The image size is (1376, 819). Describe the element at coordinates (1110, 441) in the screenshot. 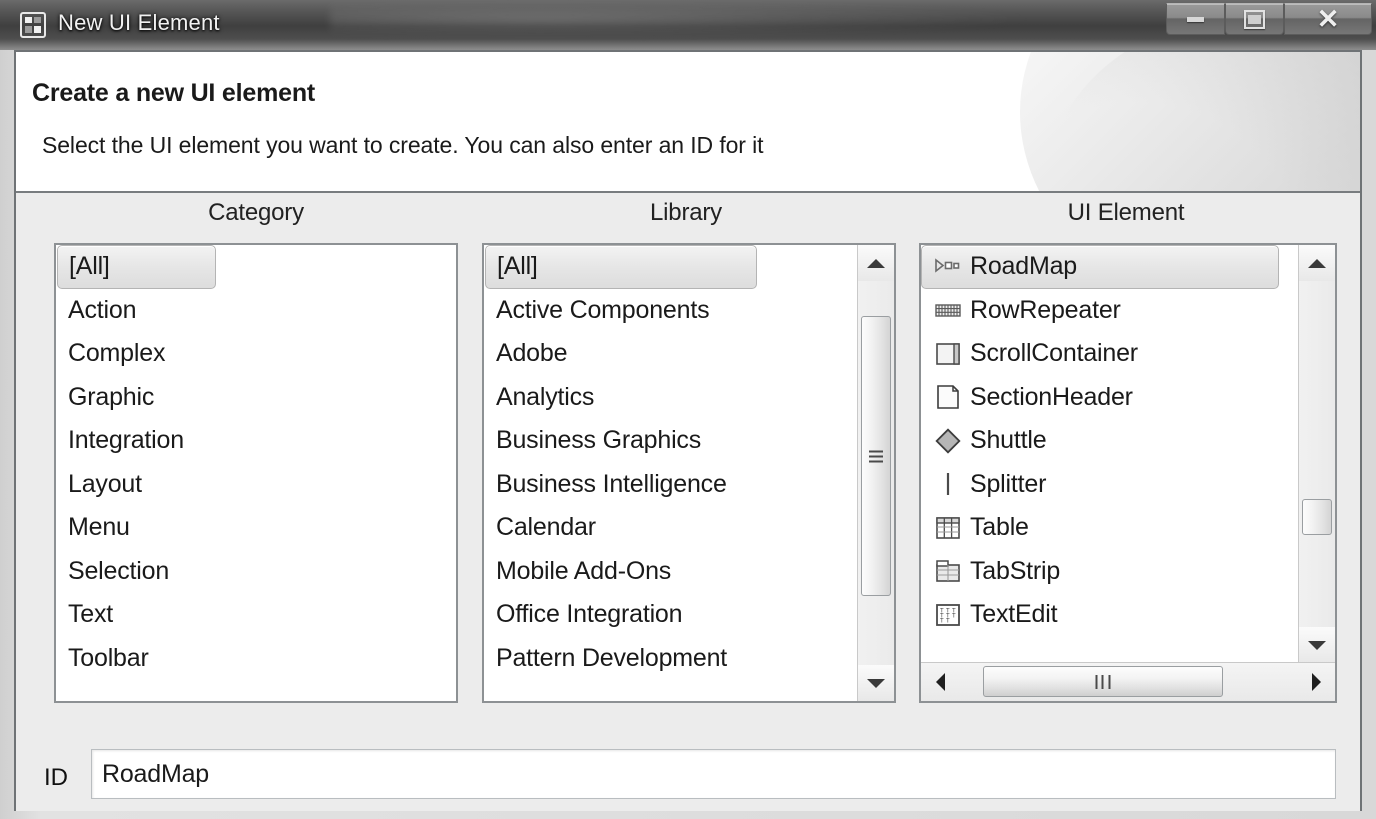

I see `list-item: Shuttle` at that location.